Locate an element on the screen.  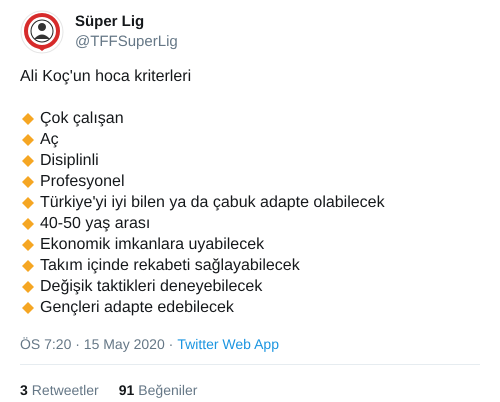
tweet-text: Ali Koç'un hoca kriterleri is located at coordinates (106, 77).